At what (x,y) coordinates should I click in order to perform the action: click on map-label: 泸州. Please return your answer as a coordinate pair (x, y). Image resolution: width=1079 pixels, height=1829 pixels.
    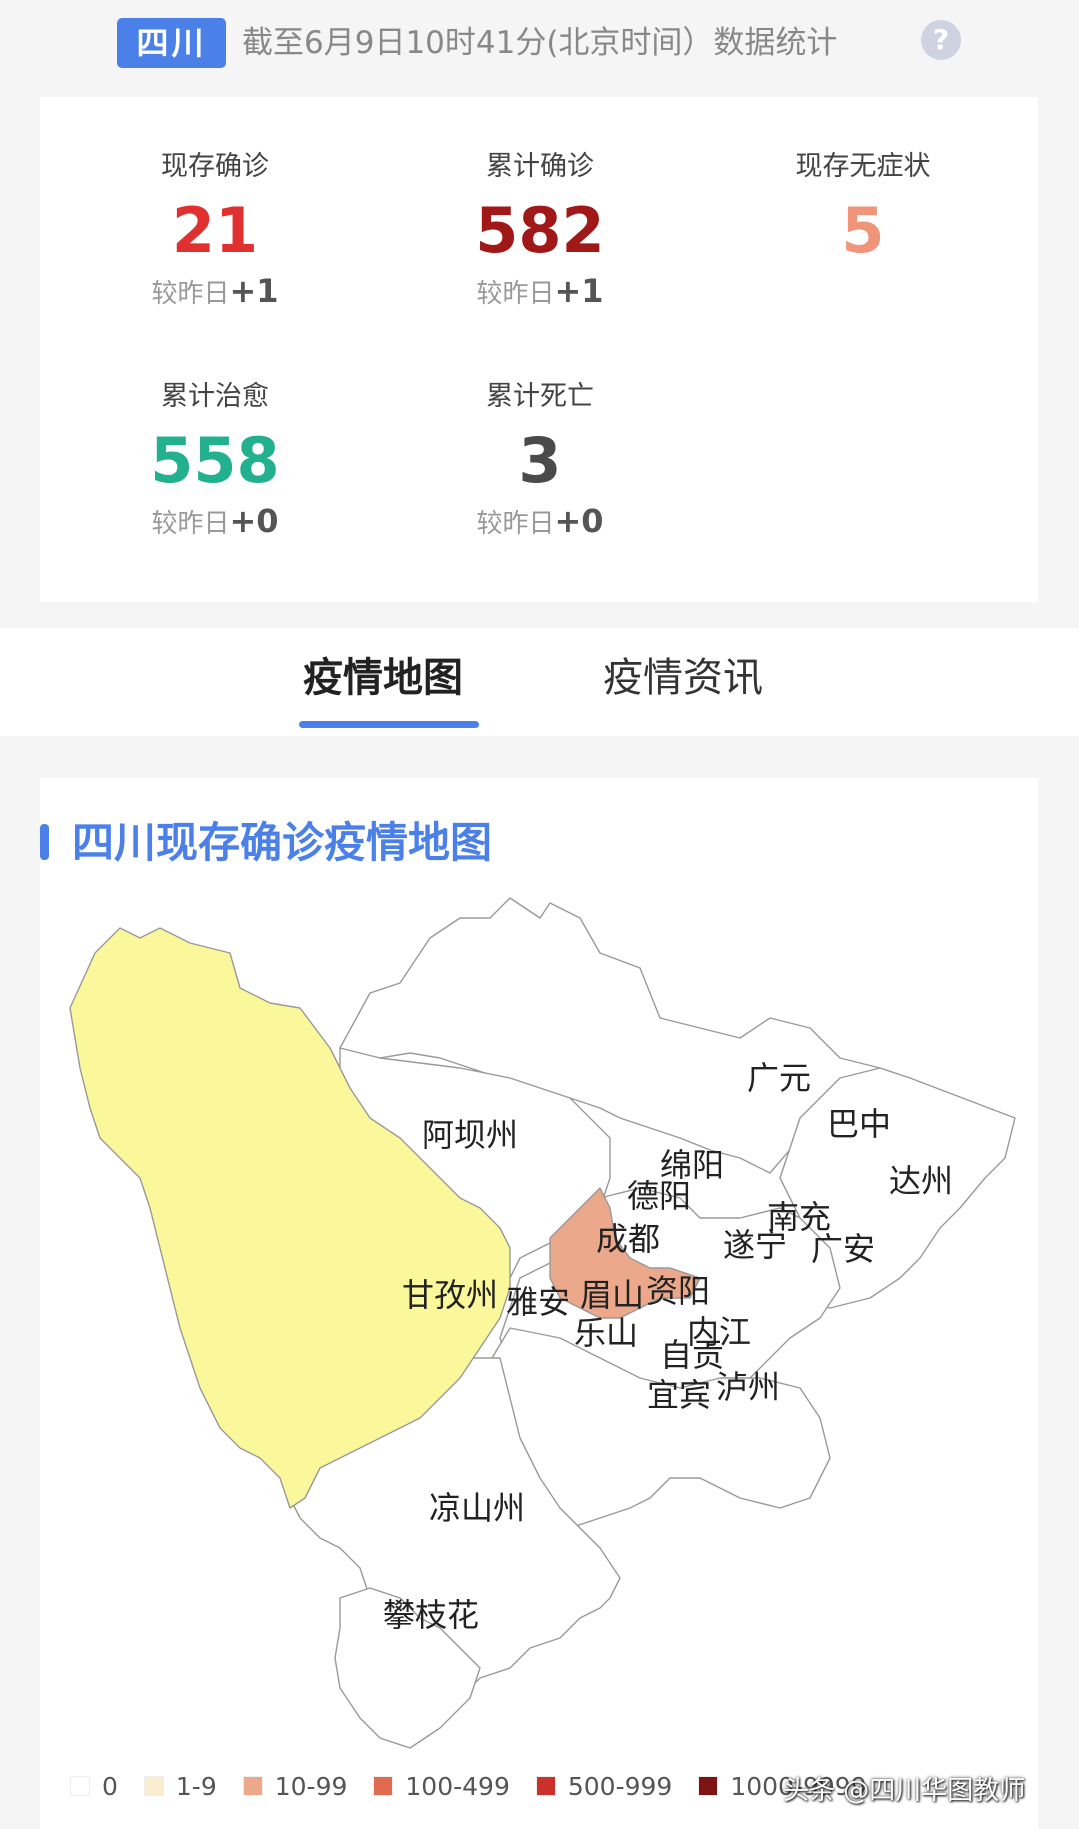
    Looking at the image, I should click on (748, 1387).